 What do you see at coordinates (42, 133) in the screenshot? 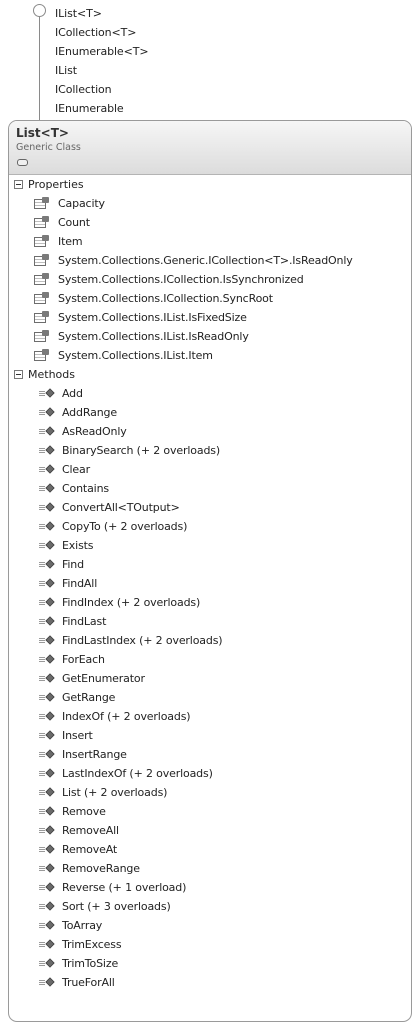
I see `class-title: List<T>` at bounding box center [42, 133].